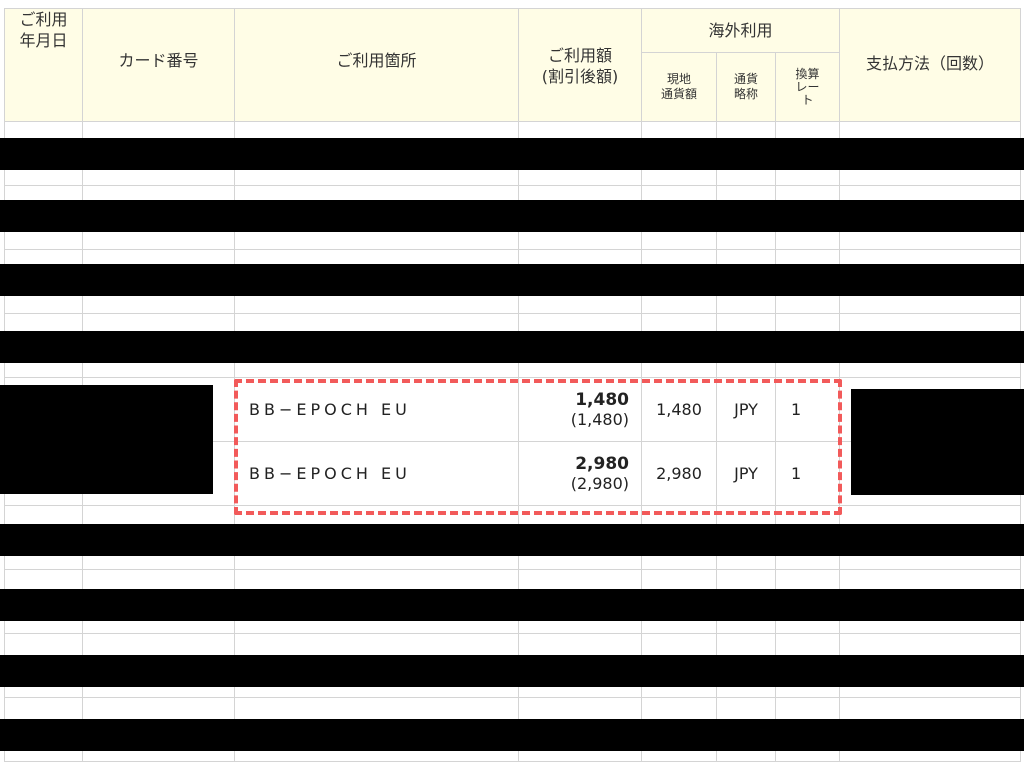 The width and height of the screenshot is (1024, 768). I want to click on header-currency: 通貨 略称, so click(746, 87).